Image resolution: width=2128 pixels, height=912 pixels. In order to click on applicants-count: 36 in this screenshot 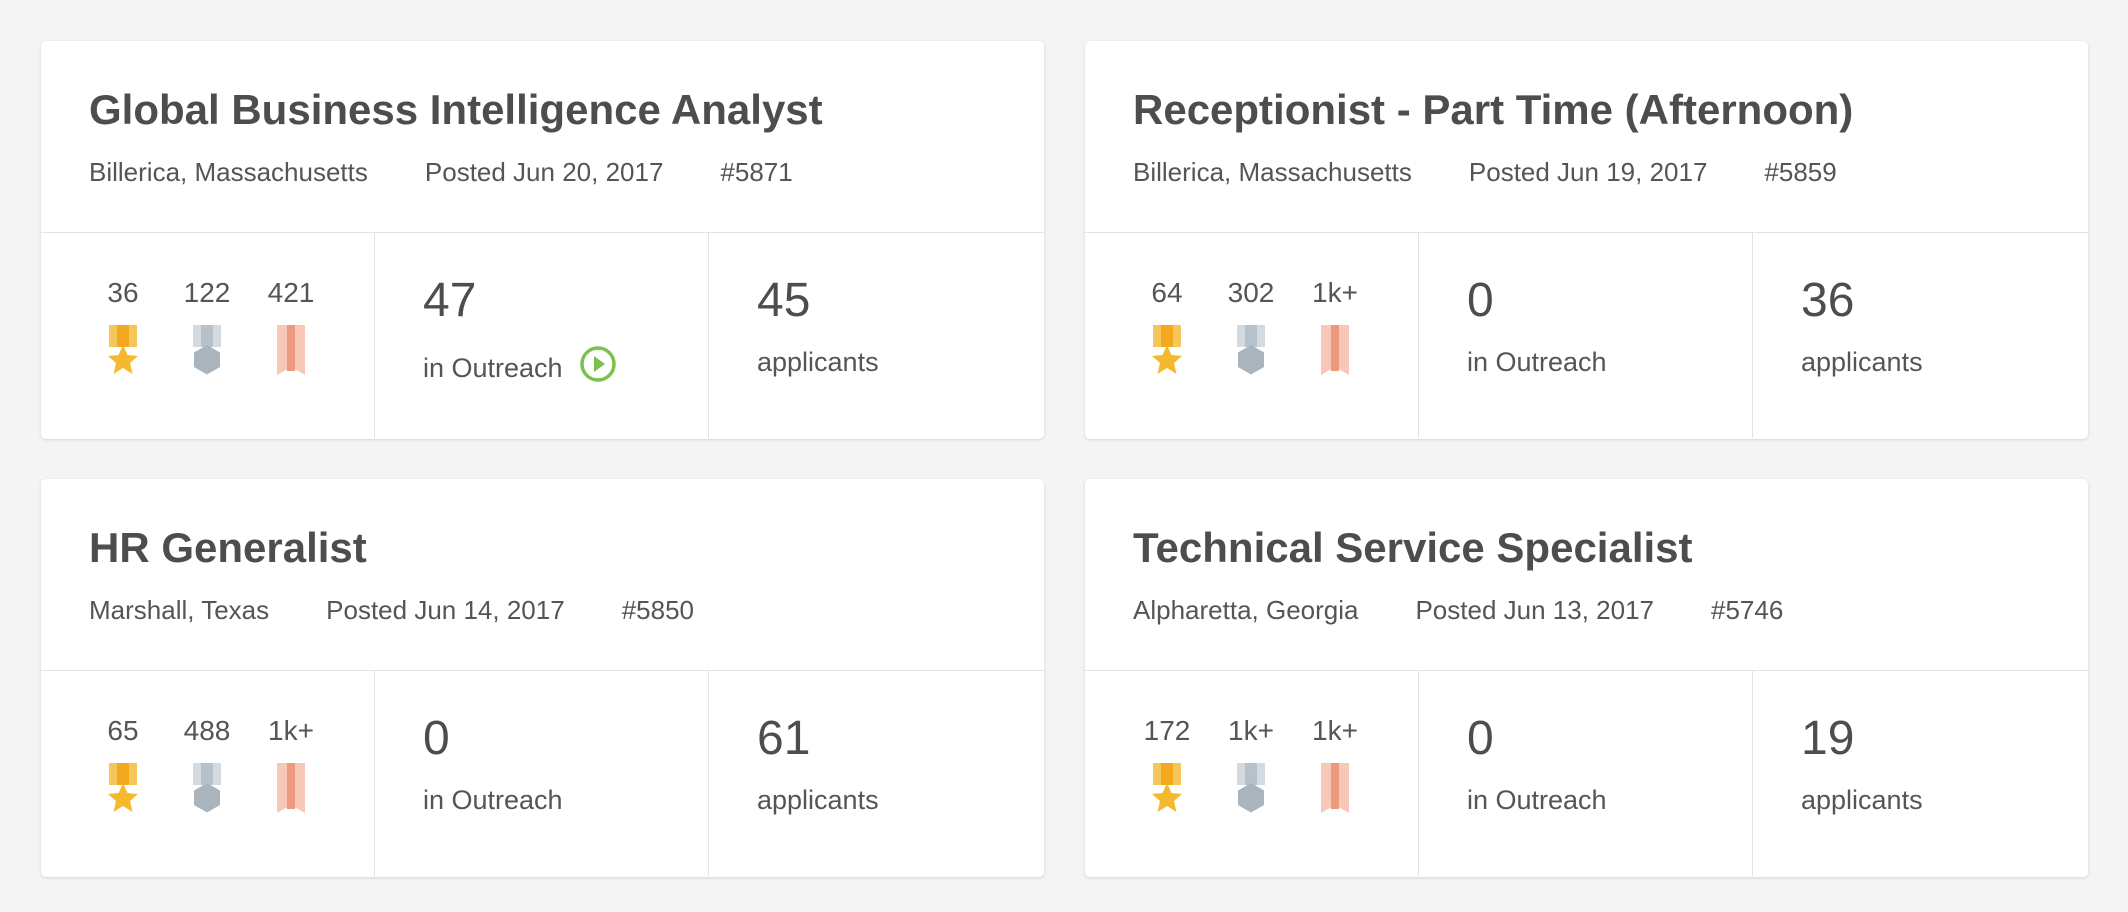, I will do `click(1828, 300)`.